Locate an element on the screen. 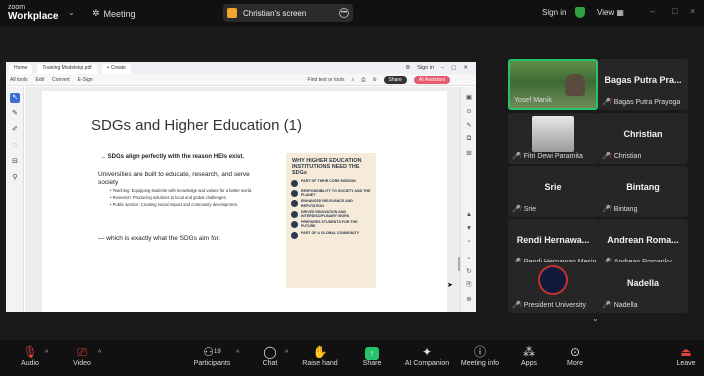 The height and width of the screenshot is (376, 704). participant-tile: 🎤̸ Fitri Dewi Paramita is located at coordinates (553, 138).